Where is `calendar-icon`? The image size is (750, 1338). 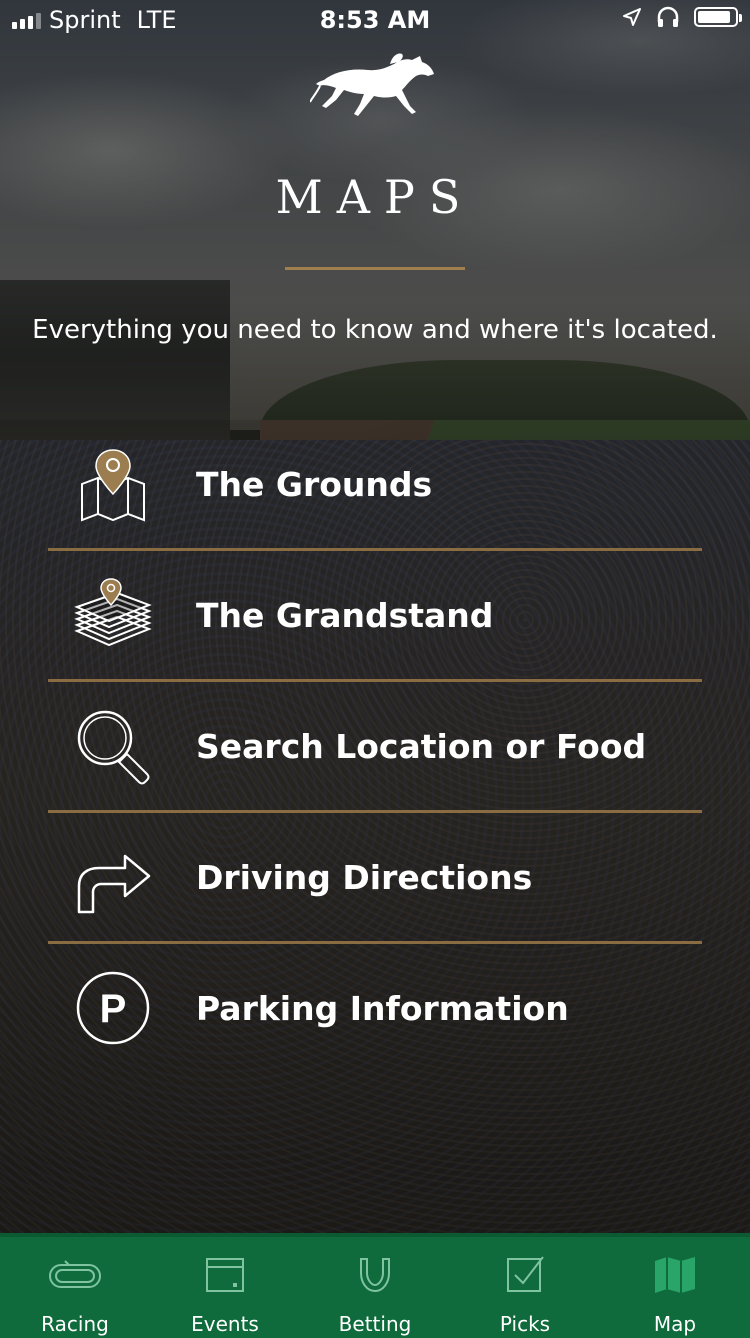 calendar-icon is located at coordinates (225, 1275).